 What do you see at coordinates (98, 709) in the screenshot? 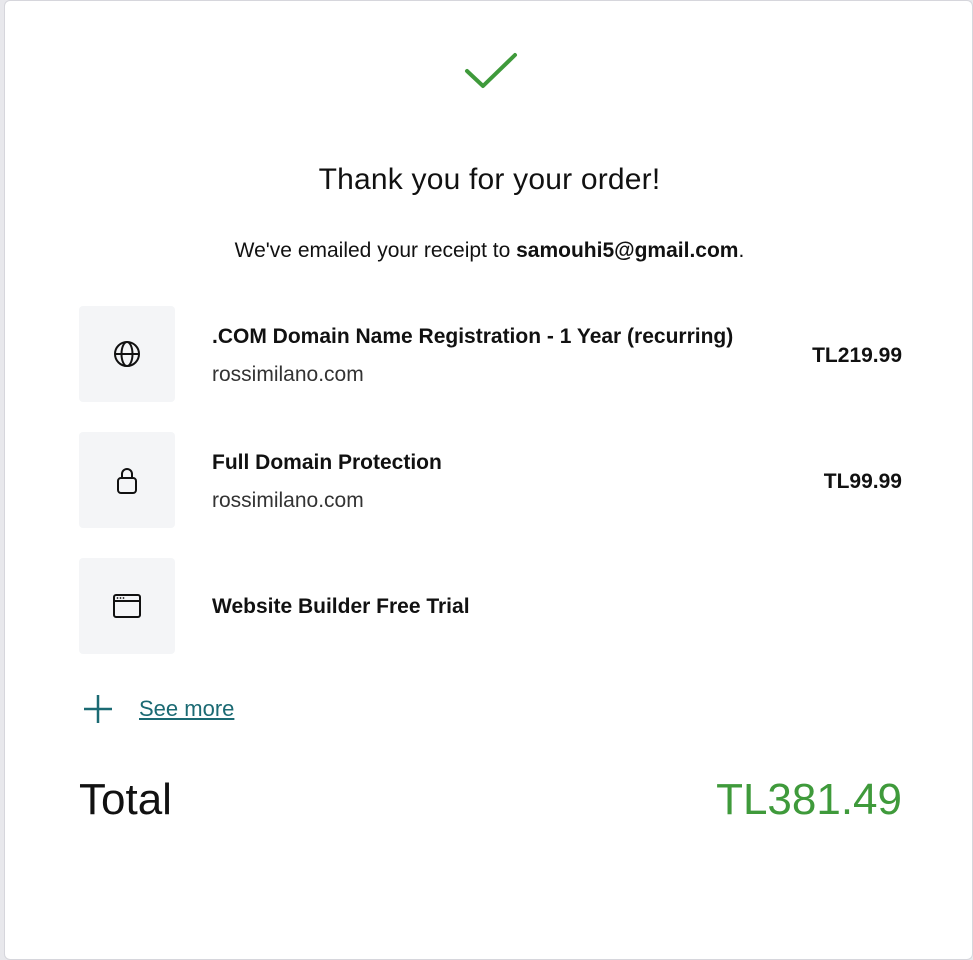
I see `plus-icon` at bounding box center [98, 709].